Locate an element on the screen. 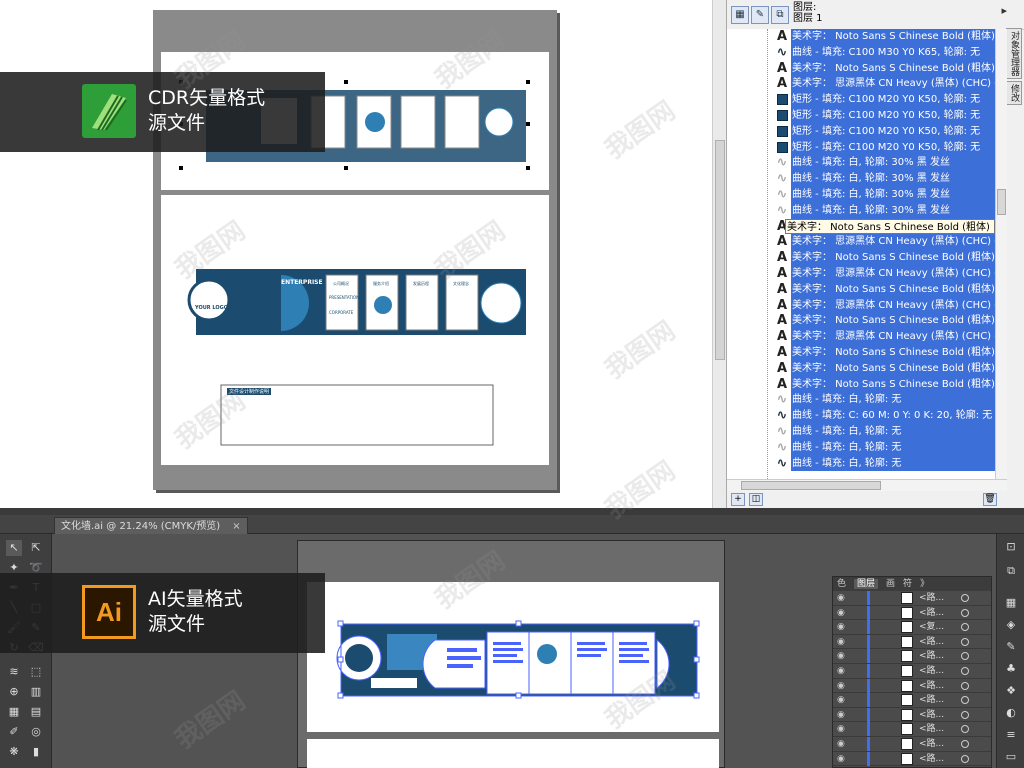 The height and width of the screenshot is (768, 1024). tab-color: 色 is located at coordinates (841, 584).